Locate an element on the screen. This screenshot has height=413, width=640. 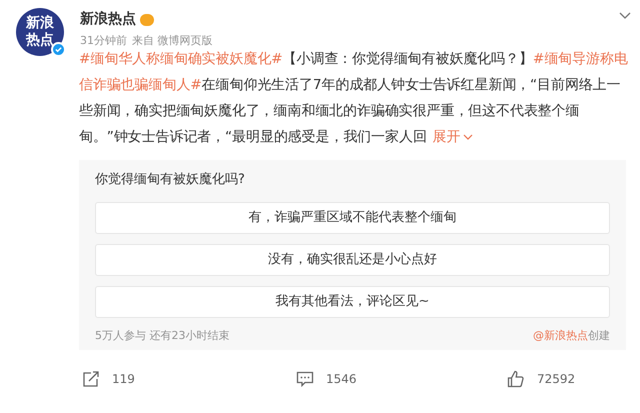
avatar: 新浪 热点 is located at coordinates (40, 32).